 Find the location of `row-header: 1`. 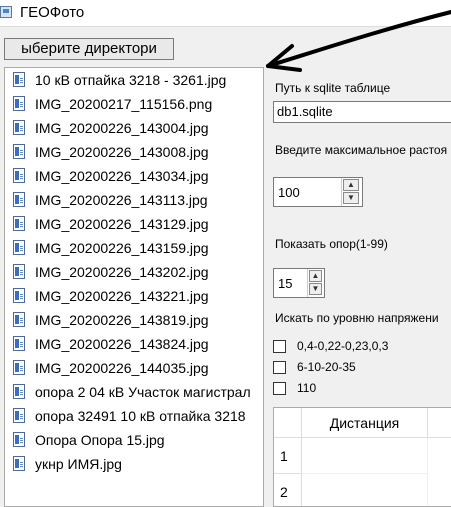

row-header: 1 is located at coordinates (288, 456).